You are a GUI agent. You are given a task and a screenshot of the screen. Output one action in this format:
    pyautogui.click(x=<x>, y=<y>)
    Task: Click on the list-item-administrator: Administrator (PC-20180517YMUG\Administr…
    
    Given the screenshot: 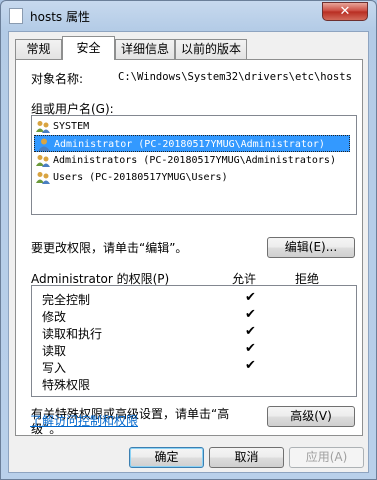 What is the action you would take?
    pyautogui.click(x=192, y=143)
    